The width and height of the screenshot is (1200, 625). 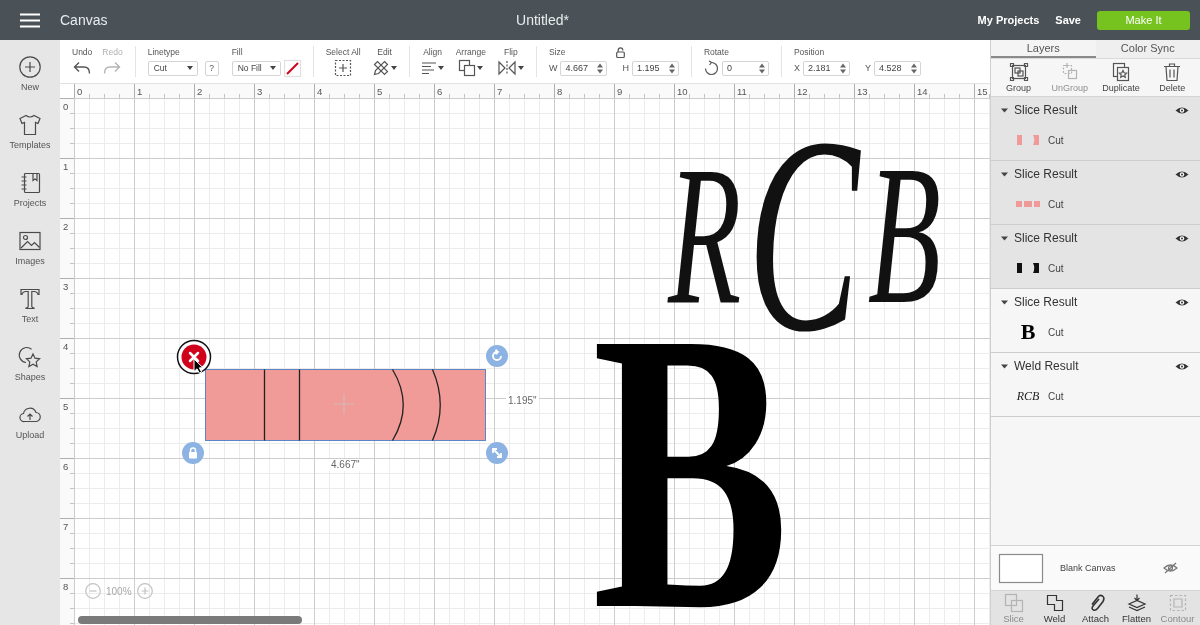 I want to click on t-shirt-icon, so click(x=30, y=125).